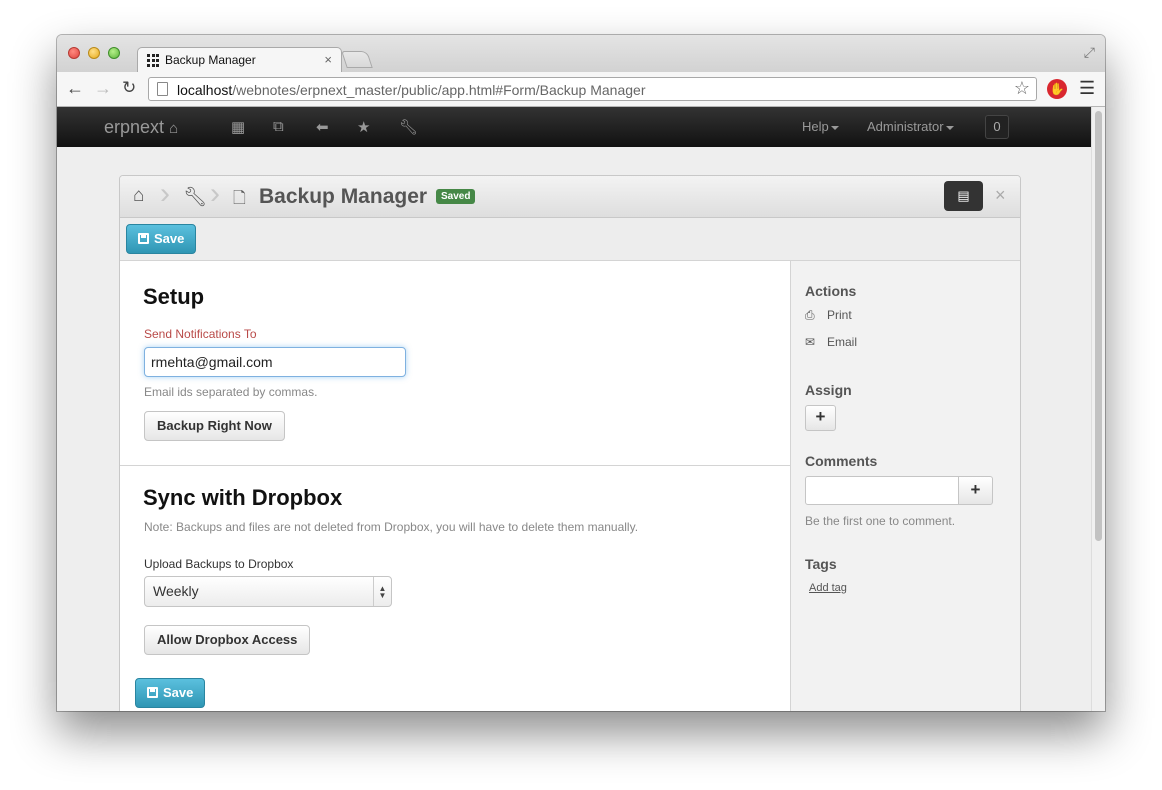 Image resolution: width=1162 pixels, height=790 pixels. I want to click on form-toolbar: Save, so click(570, 239).